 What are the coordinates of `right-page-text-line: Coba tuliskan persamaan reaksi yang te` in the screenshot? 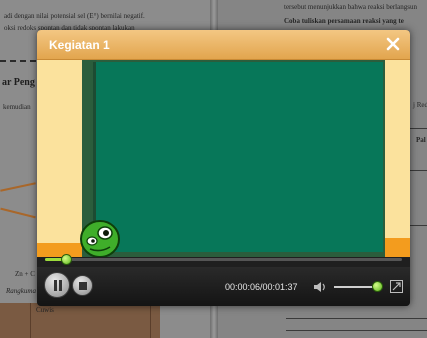 It's located at (344, 21).